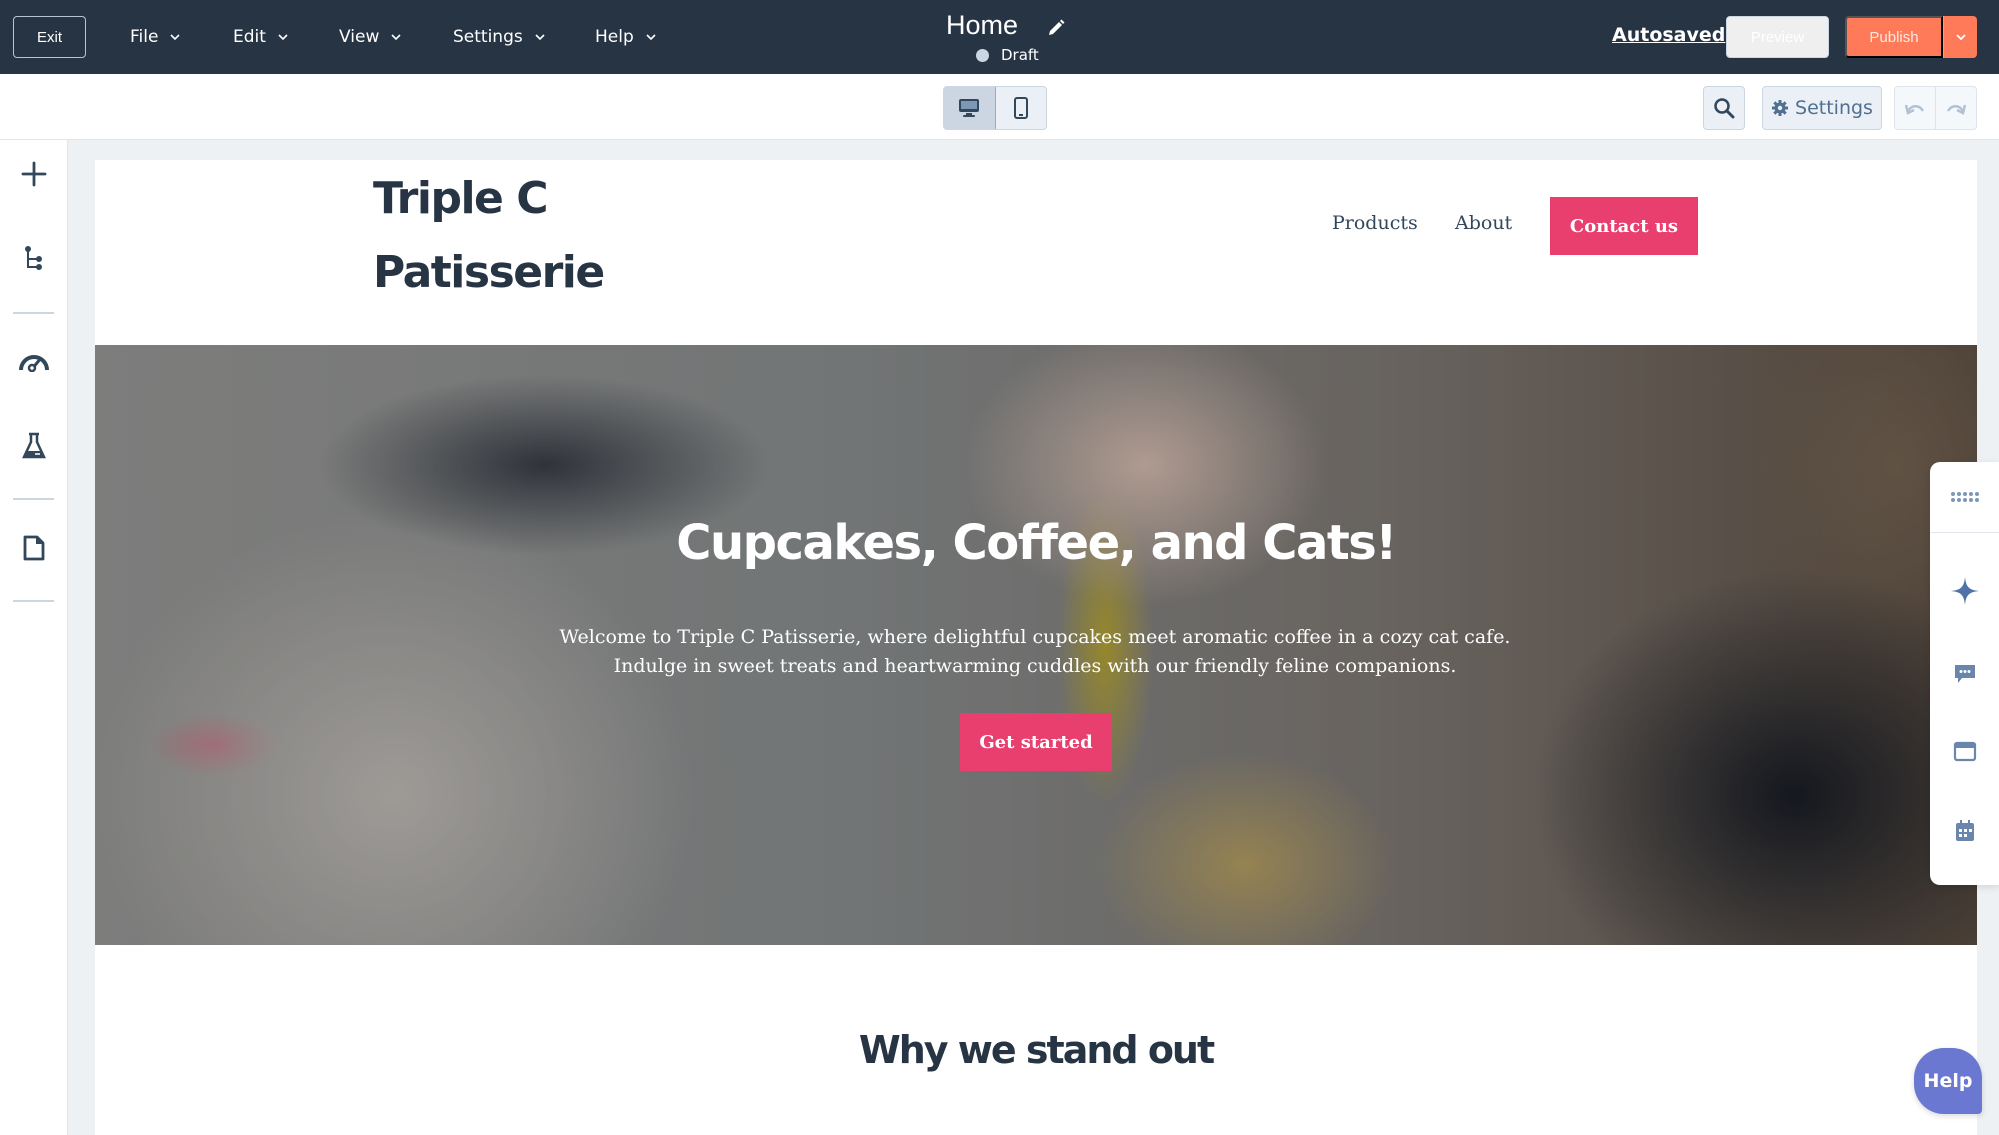  I want to click on logo-line-2: Patisserie, so click(489, 272).